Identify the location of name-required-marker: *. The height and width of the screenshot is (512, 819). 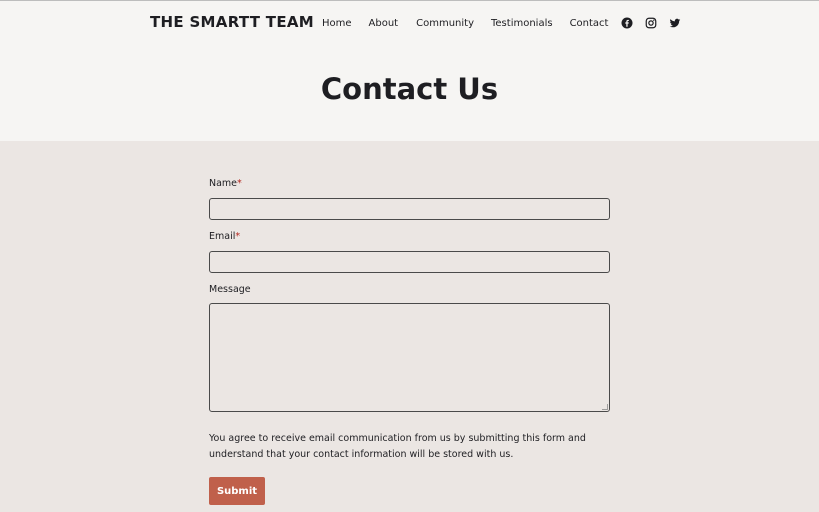
(239, 183).